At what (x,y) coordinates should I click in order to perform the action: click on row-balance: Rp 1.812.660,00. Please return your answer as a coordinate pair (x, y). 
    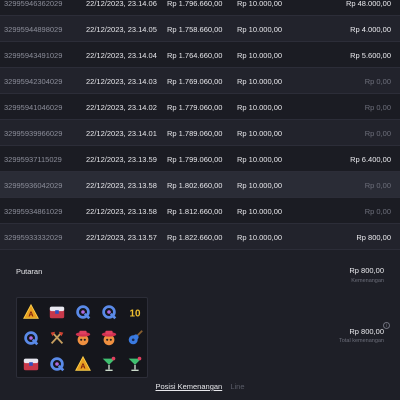
    Looking at the image, I should click on (195, 211).